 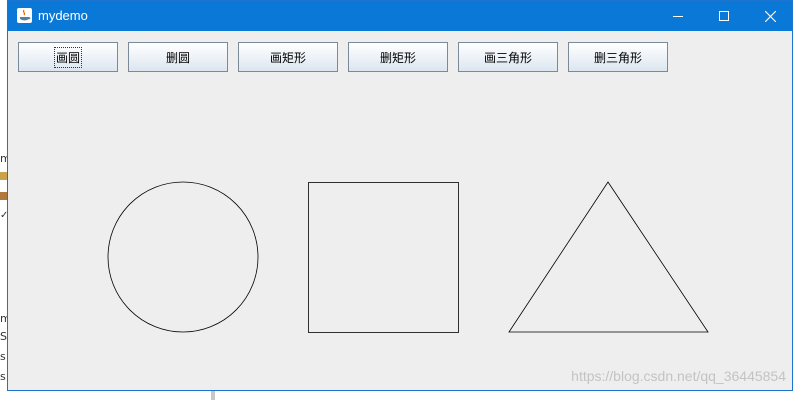 I want to click on drawn-square, so click(x=383, y=257).